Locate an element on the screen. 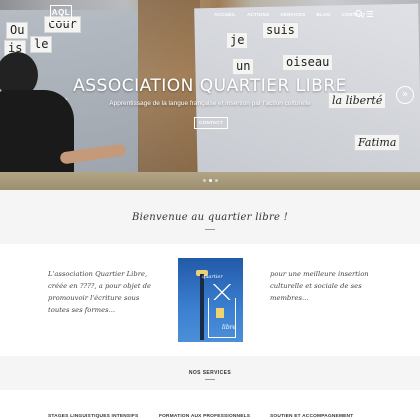 The height and width of the screenshot is (420, 420). service-item: FORMATION AUX PROFESSIONNELS is located at coordinates (204, 416).